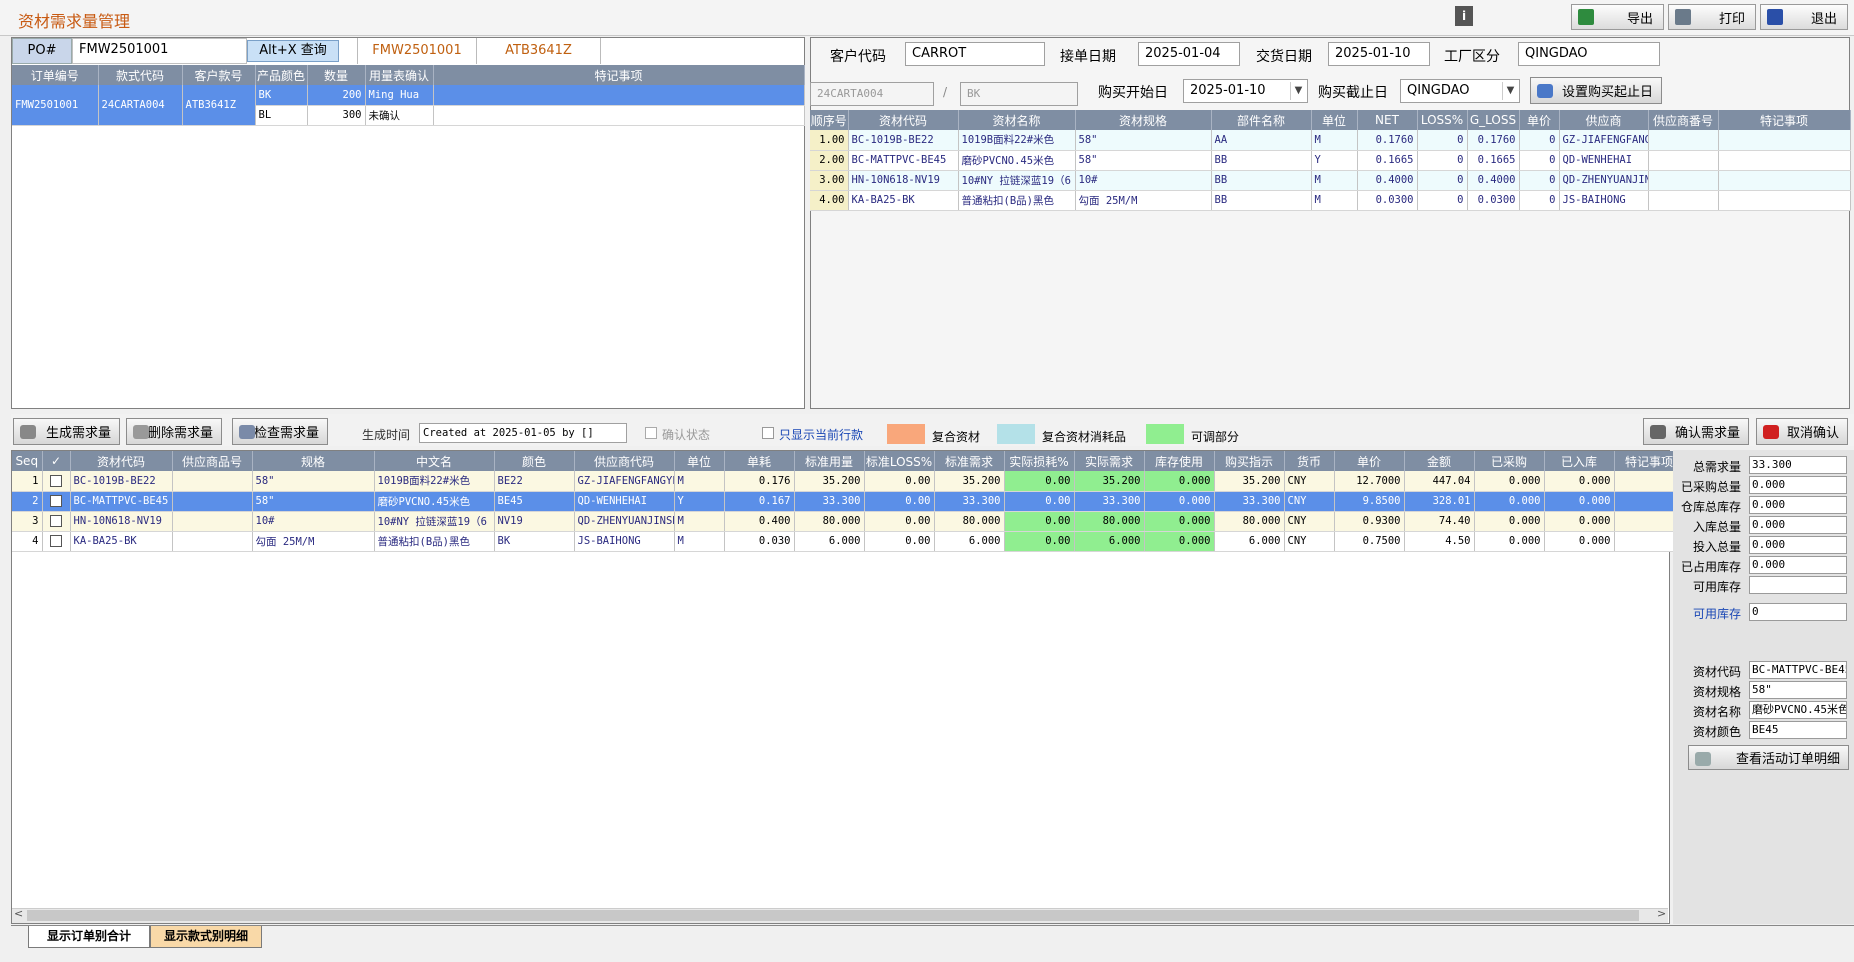 This screenshot has width=1854, height=962. I want to click on col-header: 数量, so click(336, 75).